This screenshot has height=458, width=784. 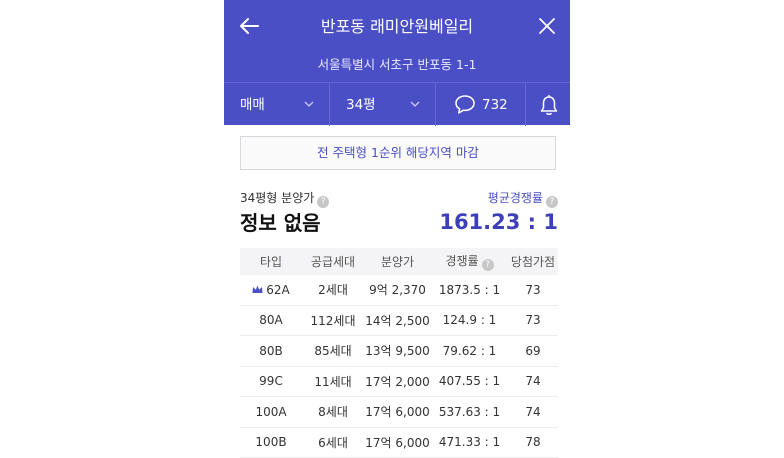 What do you see at coordinates (333, 442) in the screenshot?
I see `supply-cell: 6세대` at bounding box center [333, 442].